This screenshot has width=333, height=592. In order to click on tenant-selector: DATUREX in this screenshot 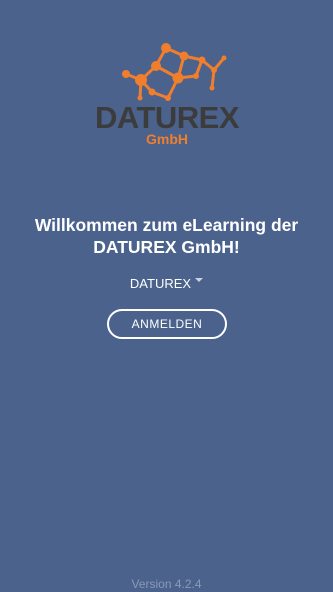, I will do `click(166, 284)`.